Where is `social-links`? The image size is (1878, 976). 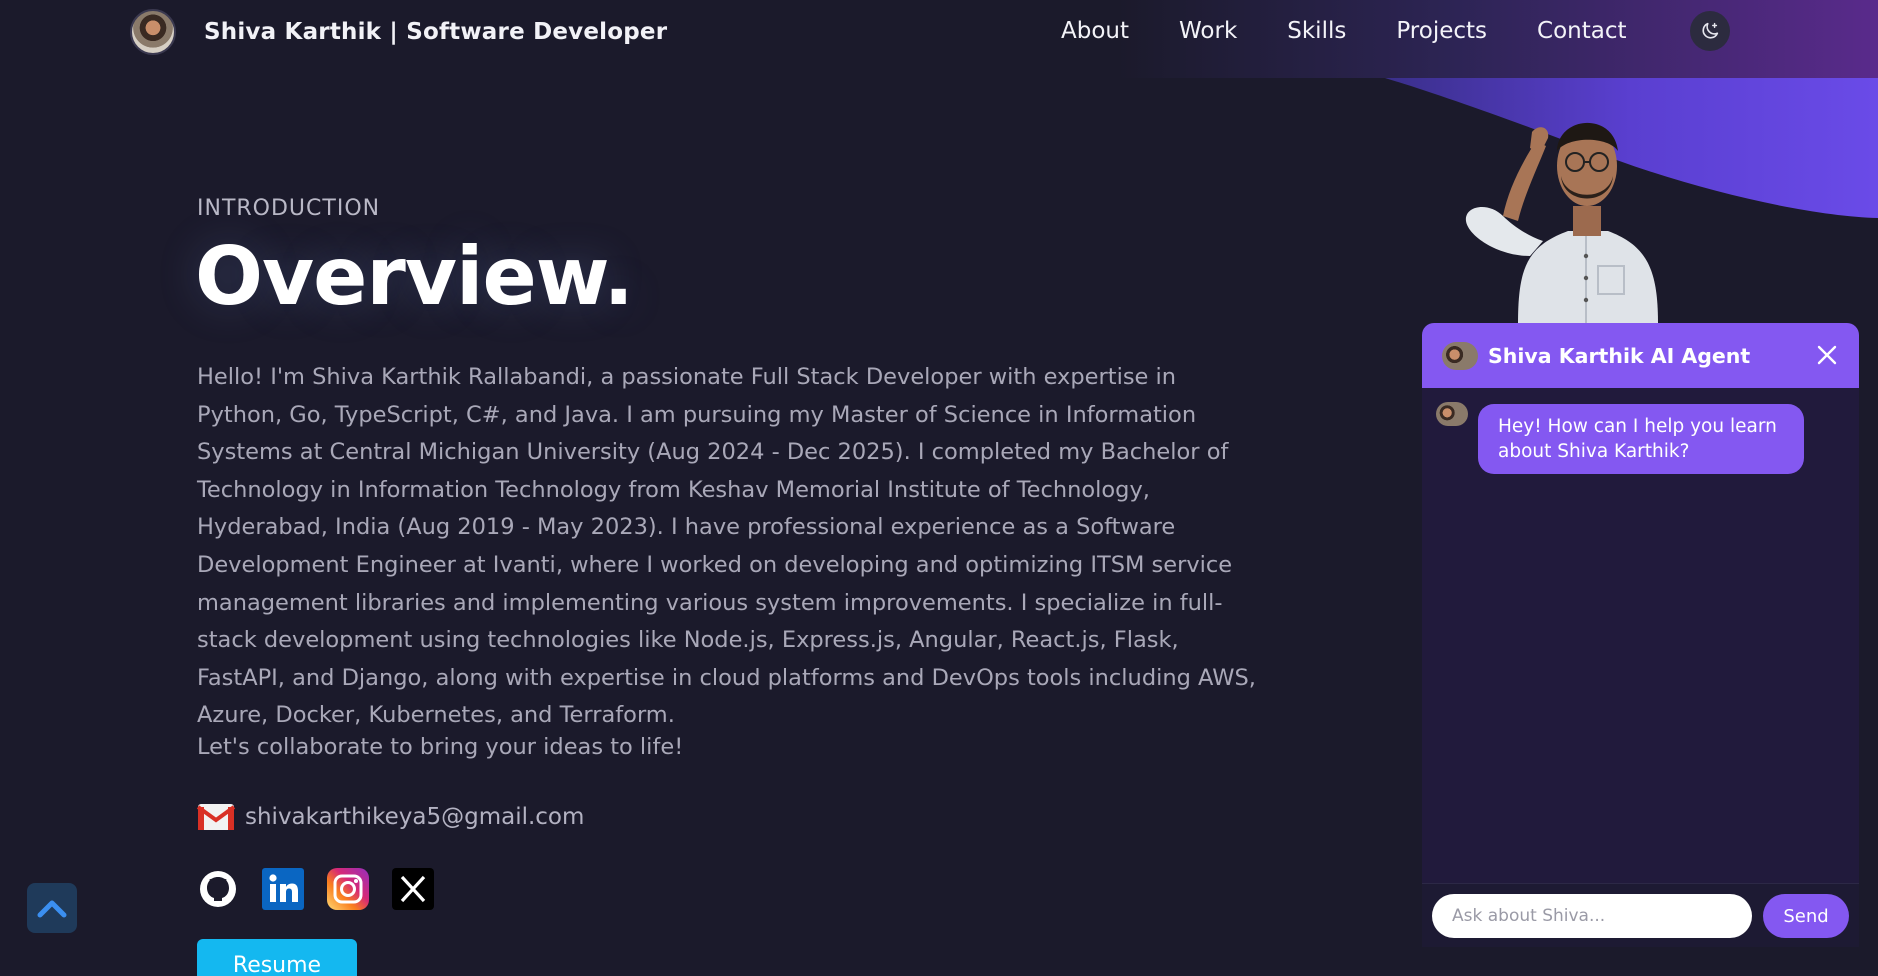 social-links is located at coordinates (327, 889).